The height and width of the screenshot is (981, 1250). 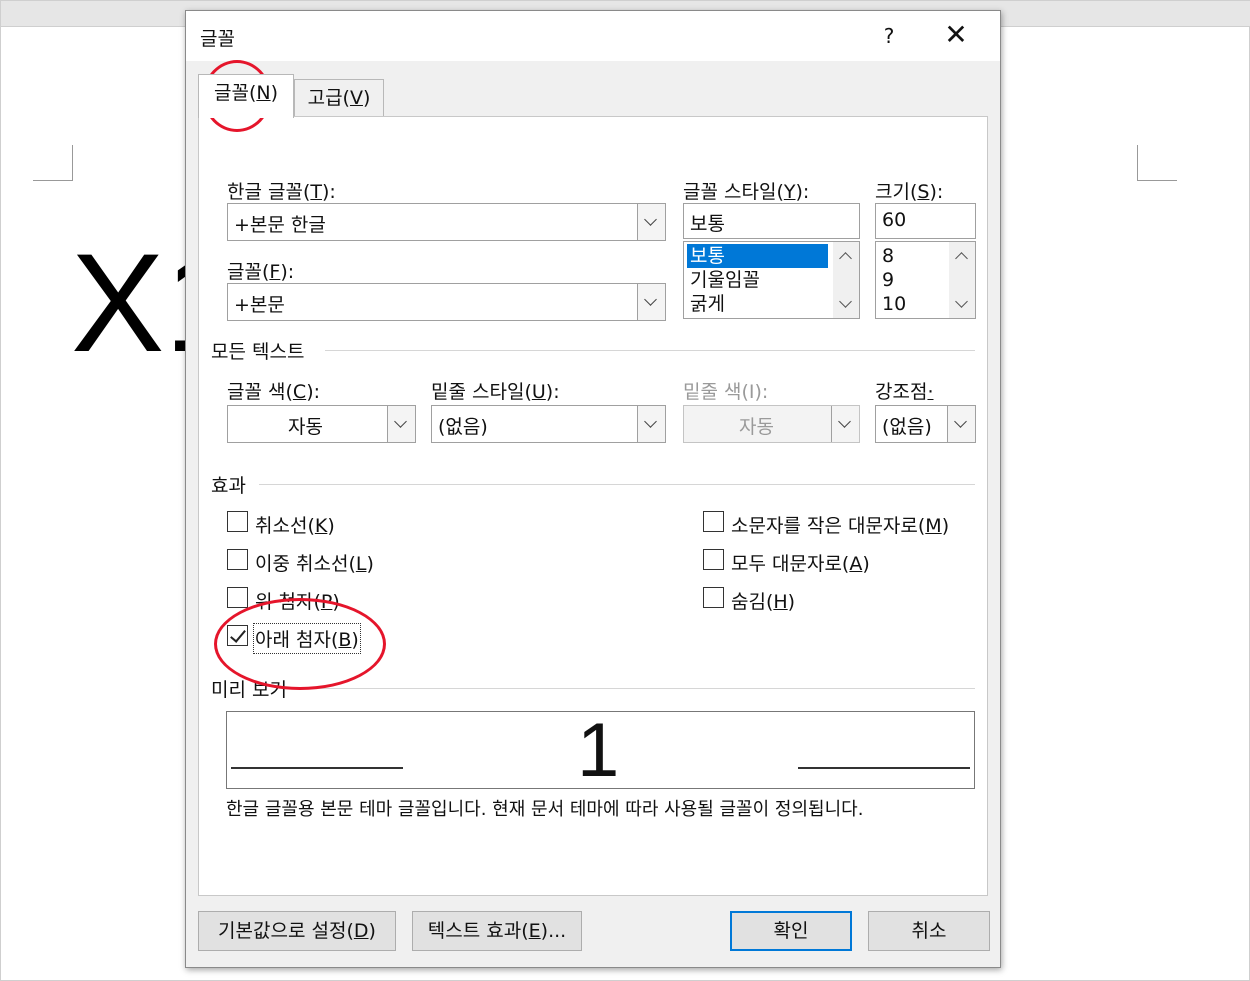 I want to click on close-button: ✕, so click(x=956, y=36).